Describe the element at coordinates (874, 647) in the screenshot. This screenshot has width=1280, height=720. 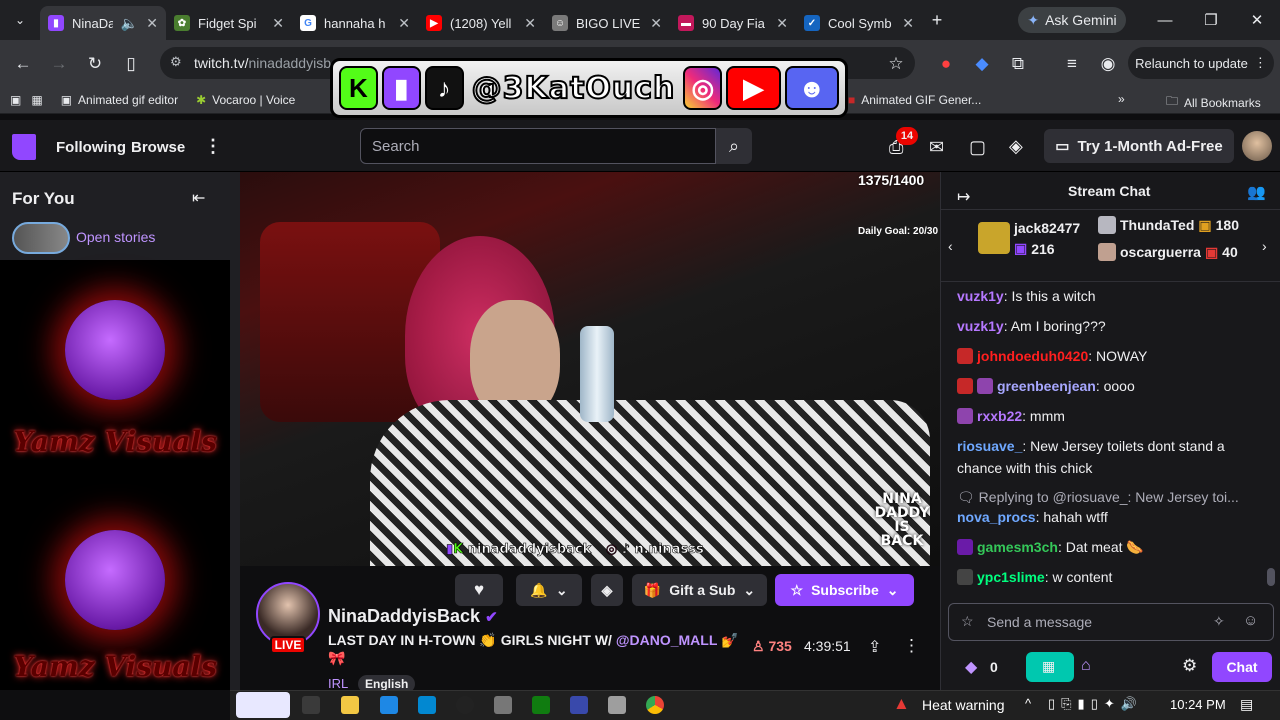
I see `share-icon: ⇪` at that location.